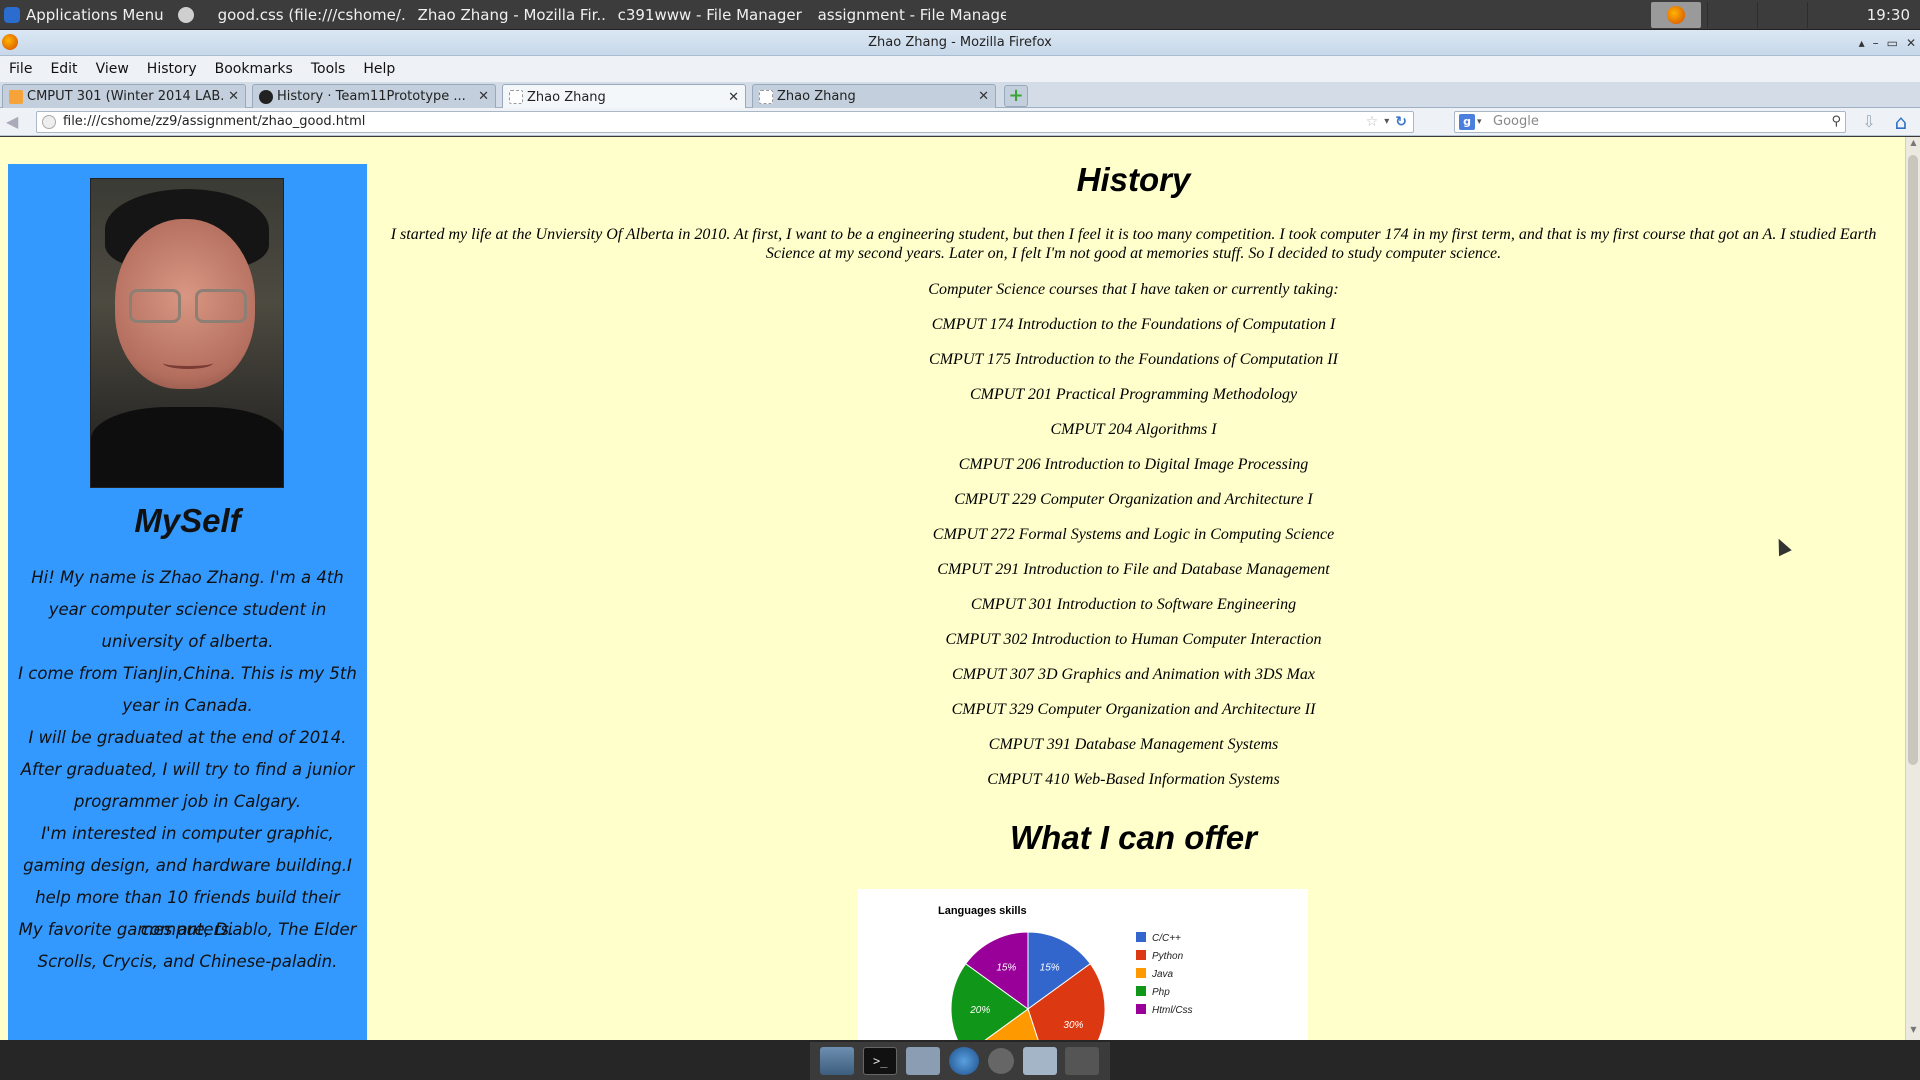 This screenshot has width=1920, height=1080. What do you see at coordinates (12, 14) in the screenshot?
I see `applications-menu-icon` at bounding box center [12, 14].